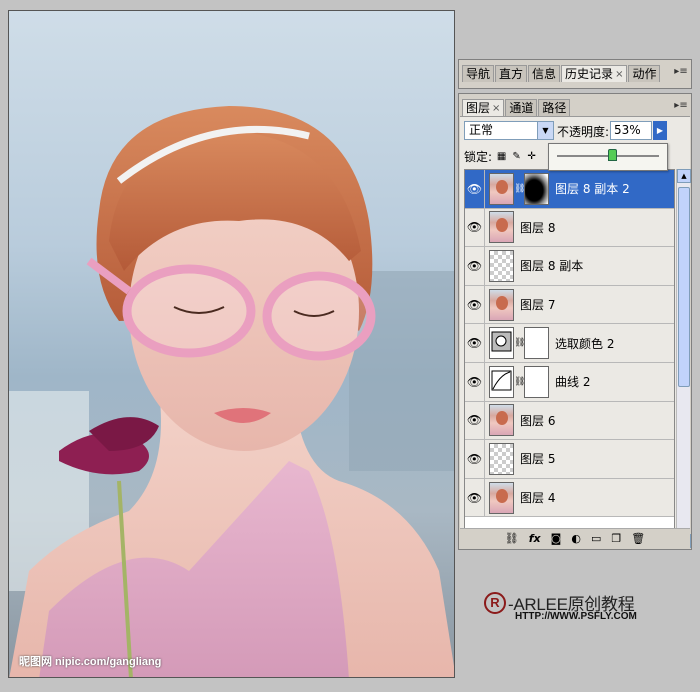  I want to click on trash-icon: 🗑, so click(638, 538).